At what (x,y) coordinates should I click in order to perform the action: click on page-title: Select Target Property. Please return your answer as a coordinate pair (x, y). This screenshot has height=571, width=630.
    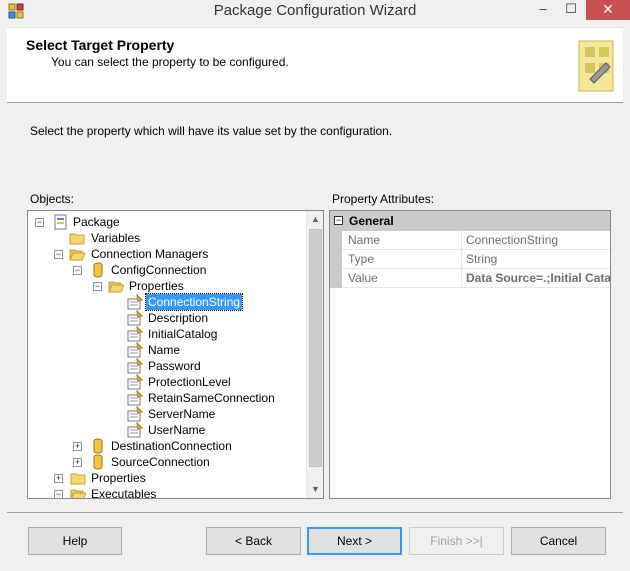
    Looking at the image, I should click on (100, 45).